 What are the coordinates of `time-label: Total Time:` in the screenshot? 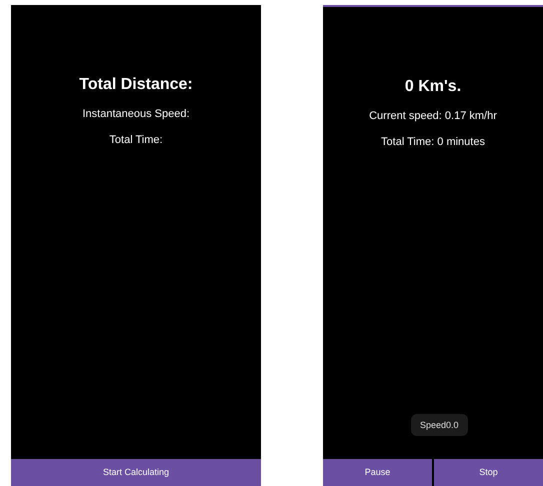 It's located at (136, 140).